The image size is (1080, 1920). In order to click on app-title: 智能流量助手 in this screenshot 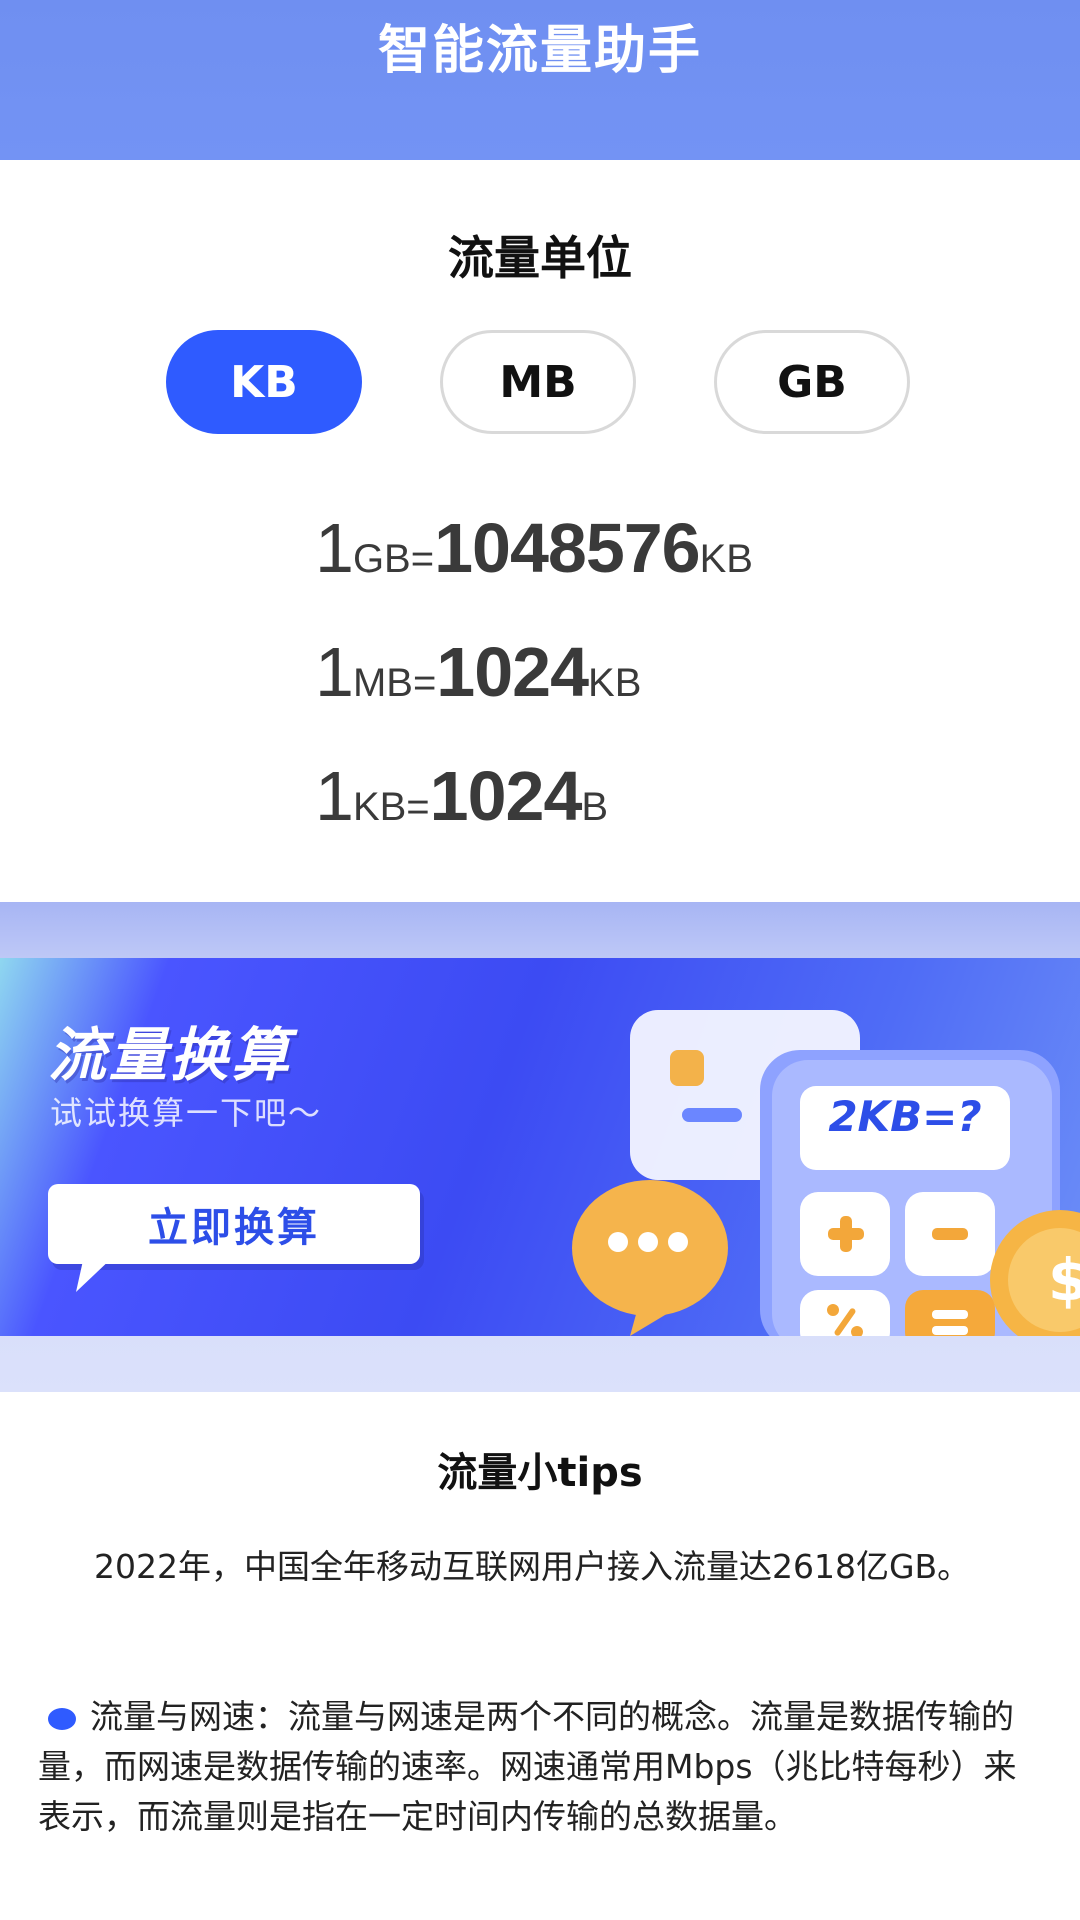, I will do `click(539, 51)`.